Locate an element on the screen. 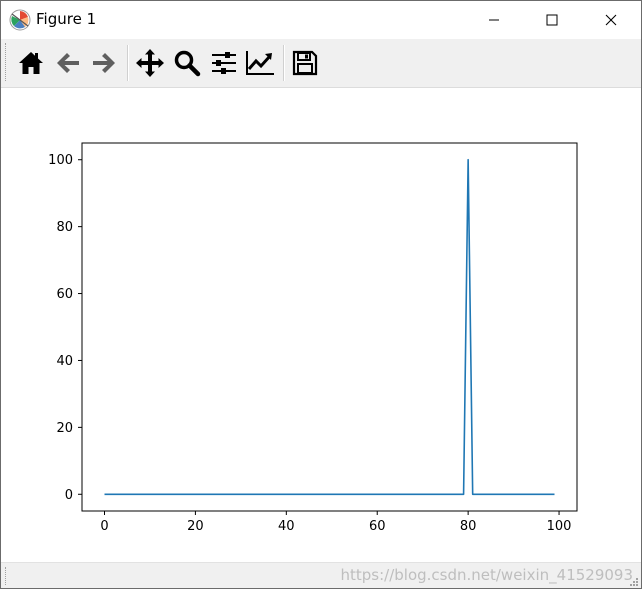  maximize-icon is located at coordinates (552, 20).